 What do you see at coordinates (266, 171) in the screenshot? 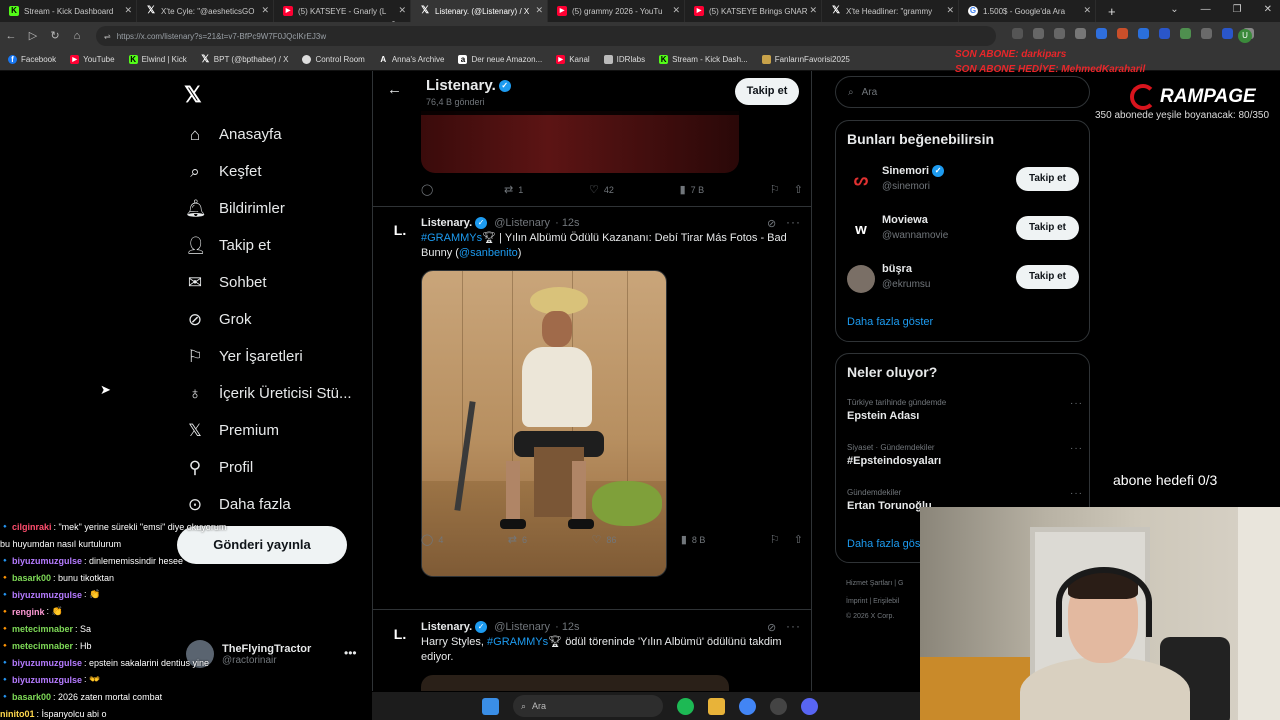
I see `nav-explore: ⌕ Keşfet` at bounding box center [266, 171].